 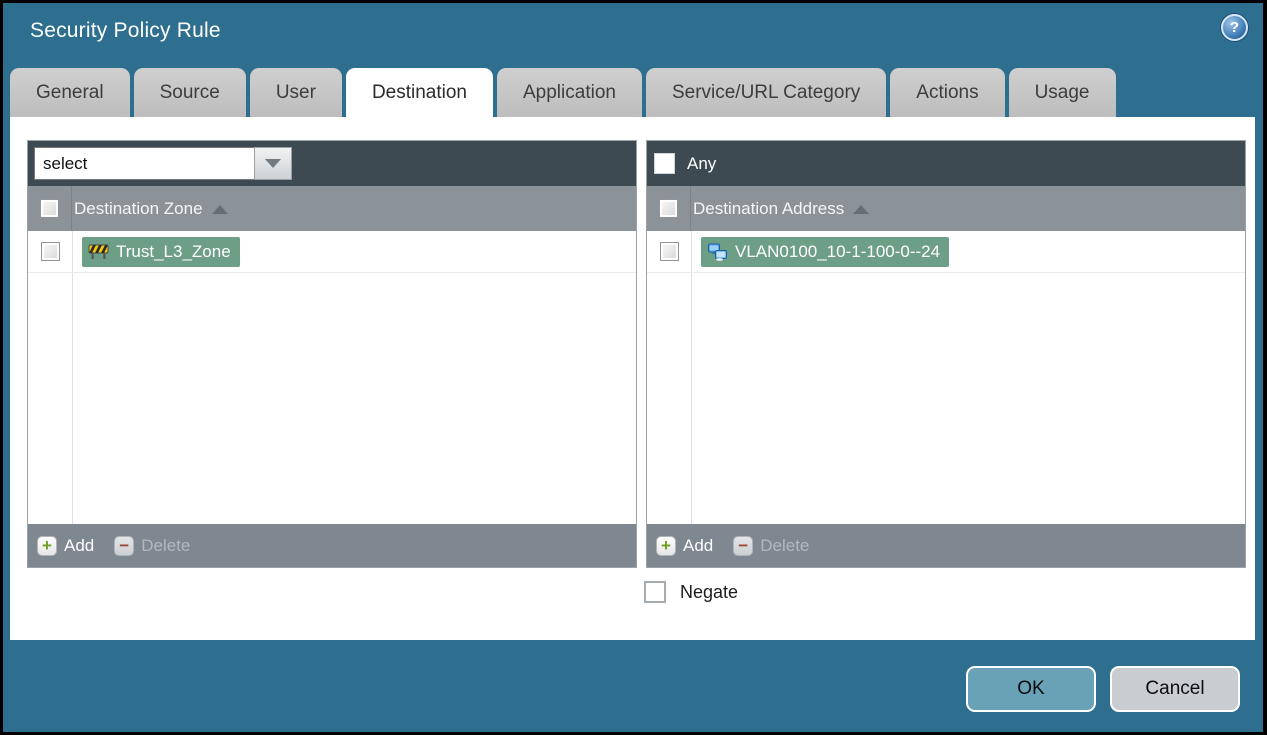 What do you see at coordinates (166, 545) in the screenshot?
I see `zone-delete-label: Delete` at bounding box center [166, 545].